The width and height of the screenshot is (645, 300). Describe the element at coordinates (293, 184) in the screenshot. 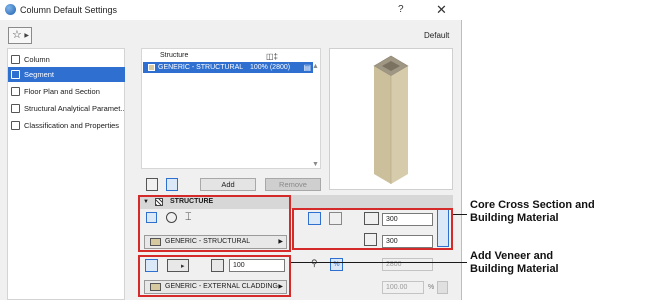

I see `remove-button: Remove` at that location.